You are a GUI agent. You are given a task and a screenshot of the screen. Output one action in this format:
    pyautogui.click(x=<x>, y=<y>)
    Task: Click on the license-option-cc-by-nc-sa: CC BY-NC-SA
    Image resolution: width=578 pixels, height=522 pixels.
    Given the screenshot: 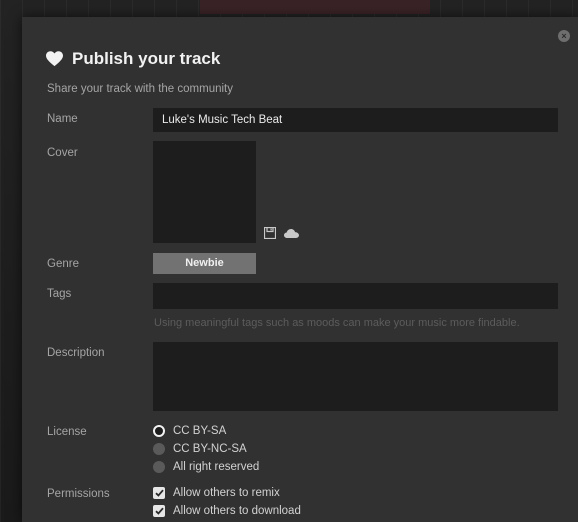 What is the action you would take?
    pyautogui.click(x=200, y=449)
    